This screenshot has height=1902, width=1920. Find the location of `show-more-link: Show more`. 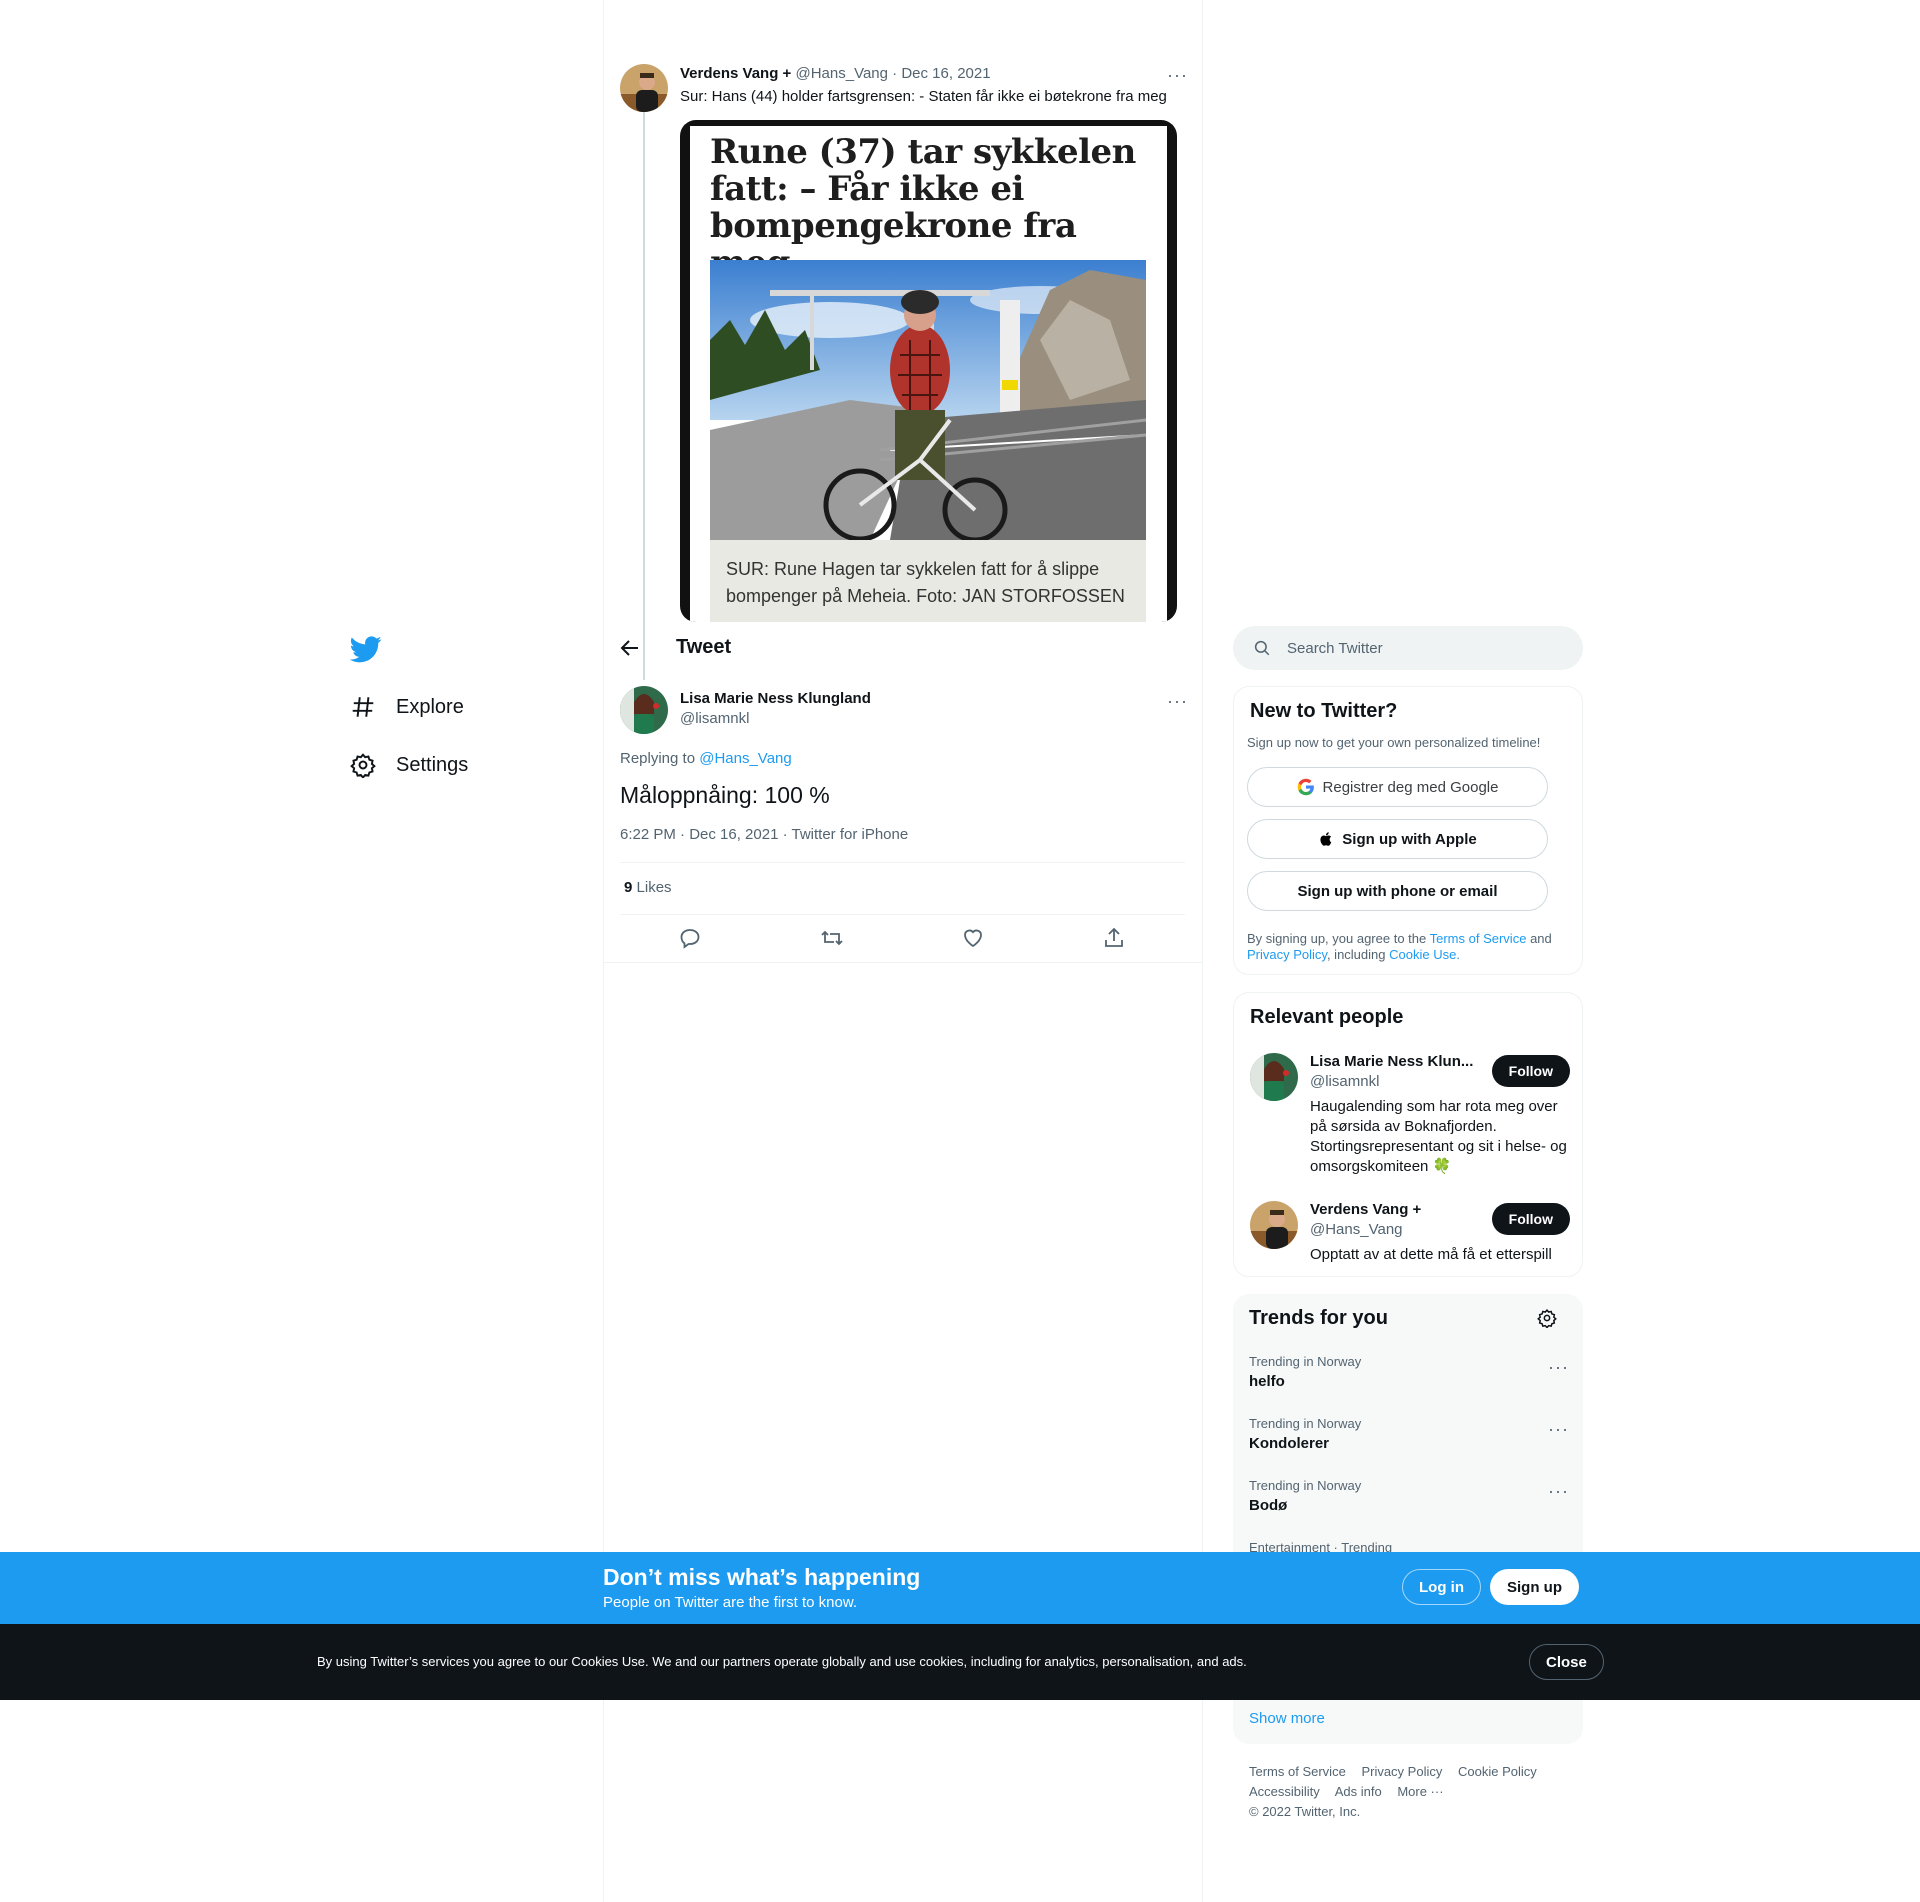

show-more-link: Show more is located at coordinates (1287, 1718).